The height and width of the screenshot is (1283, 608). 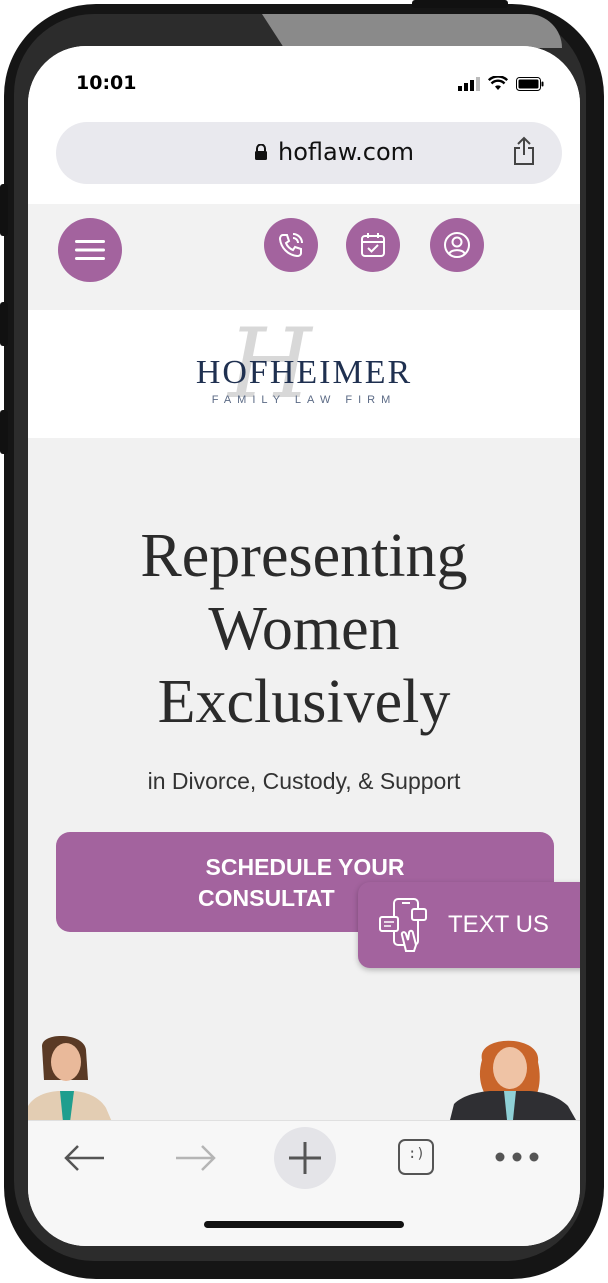 I want to click on url-text: hoflaw.com, so click(x=346, y=152).